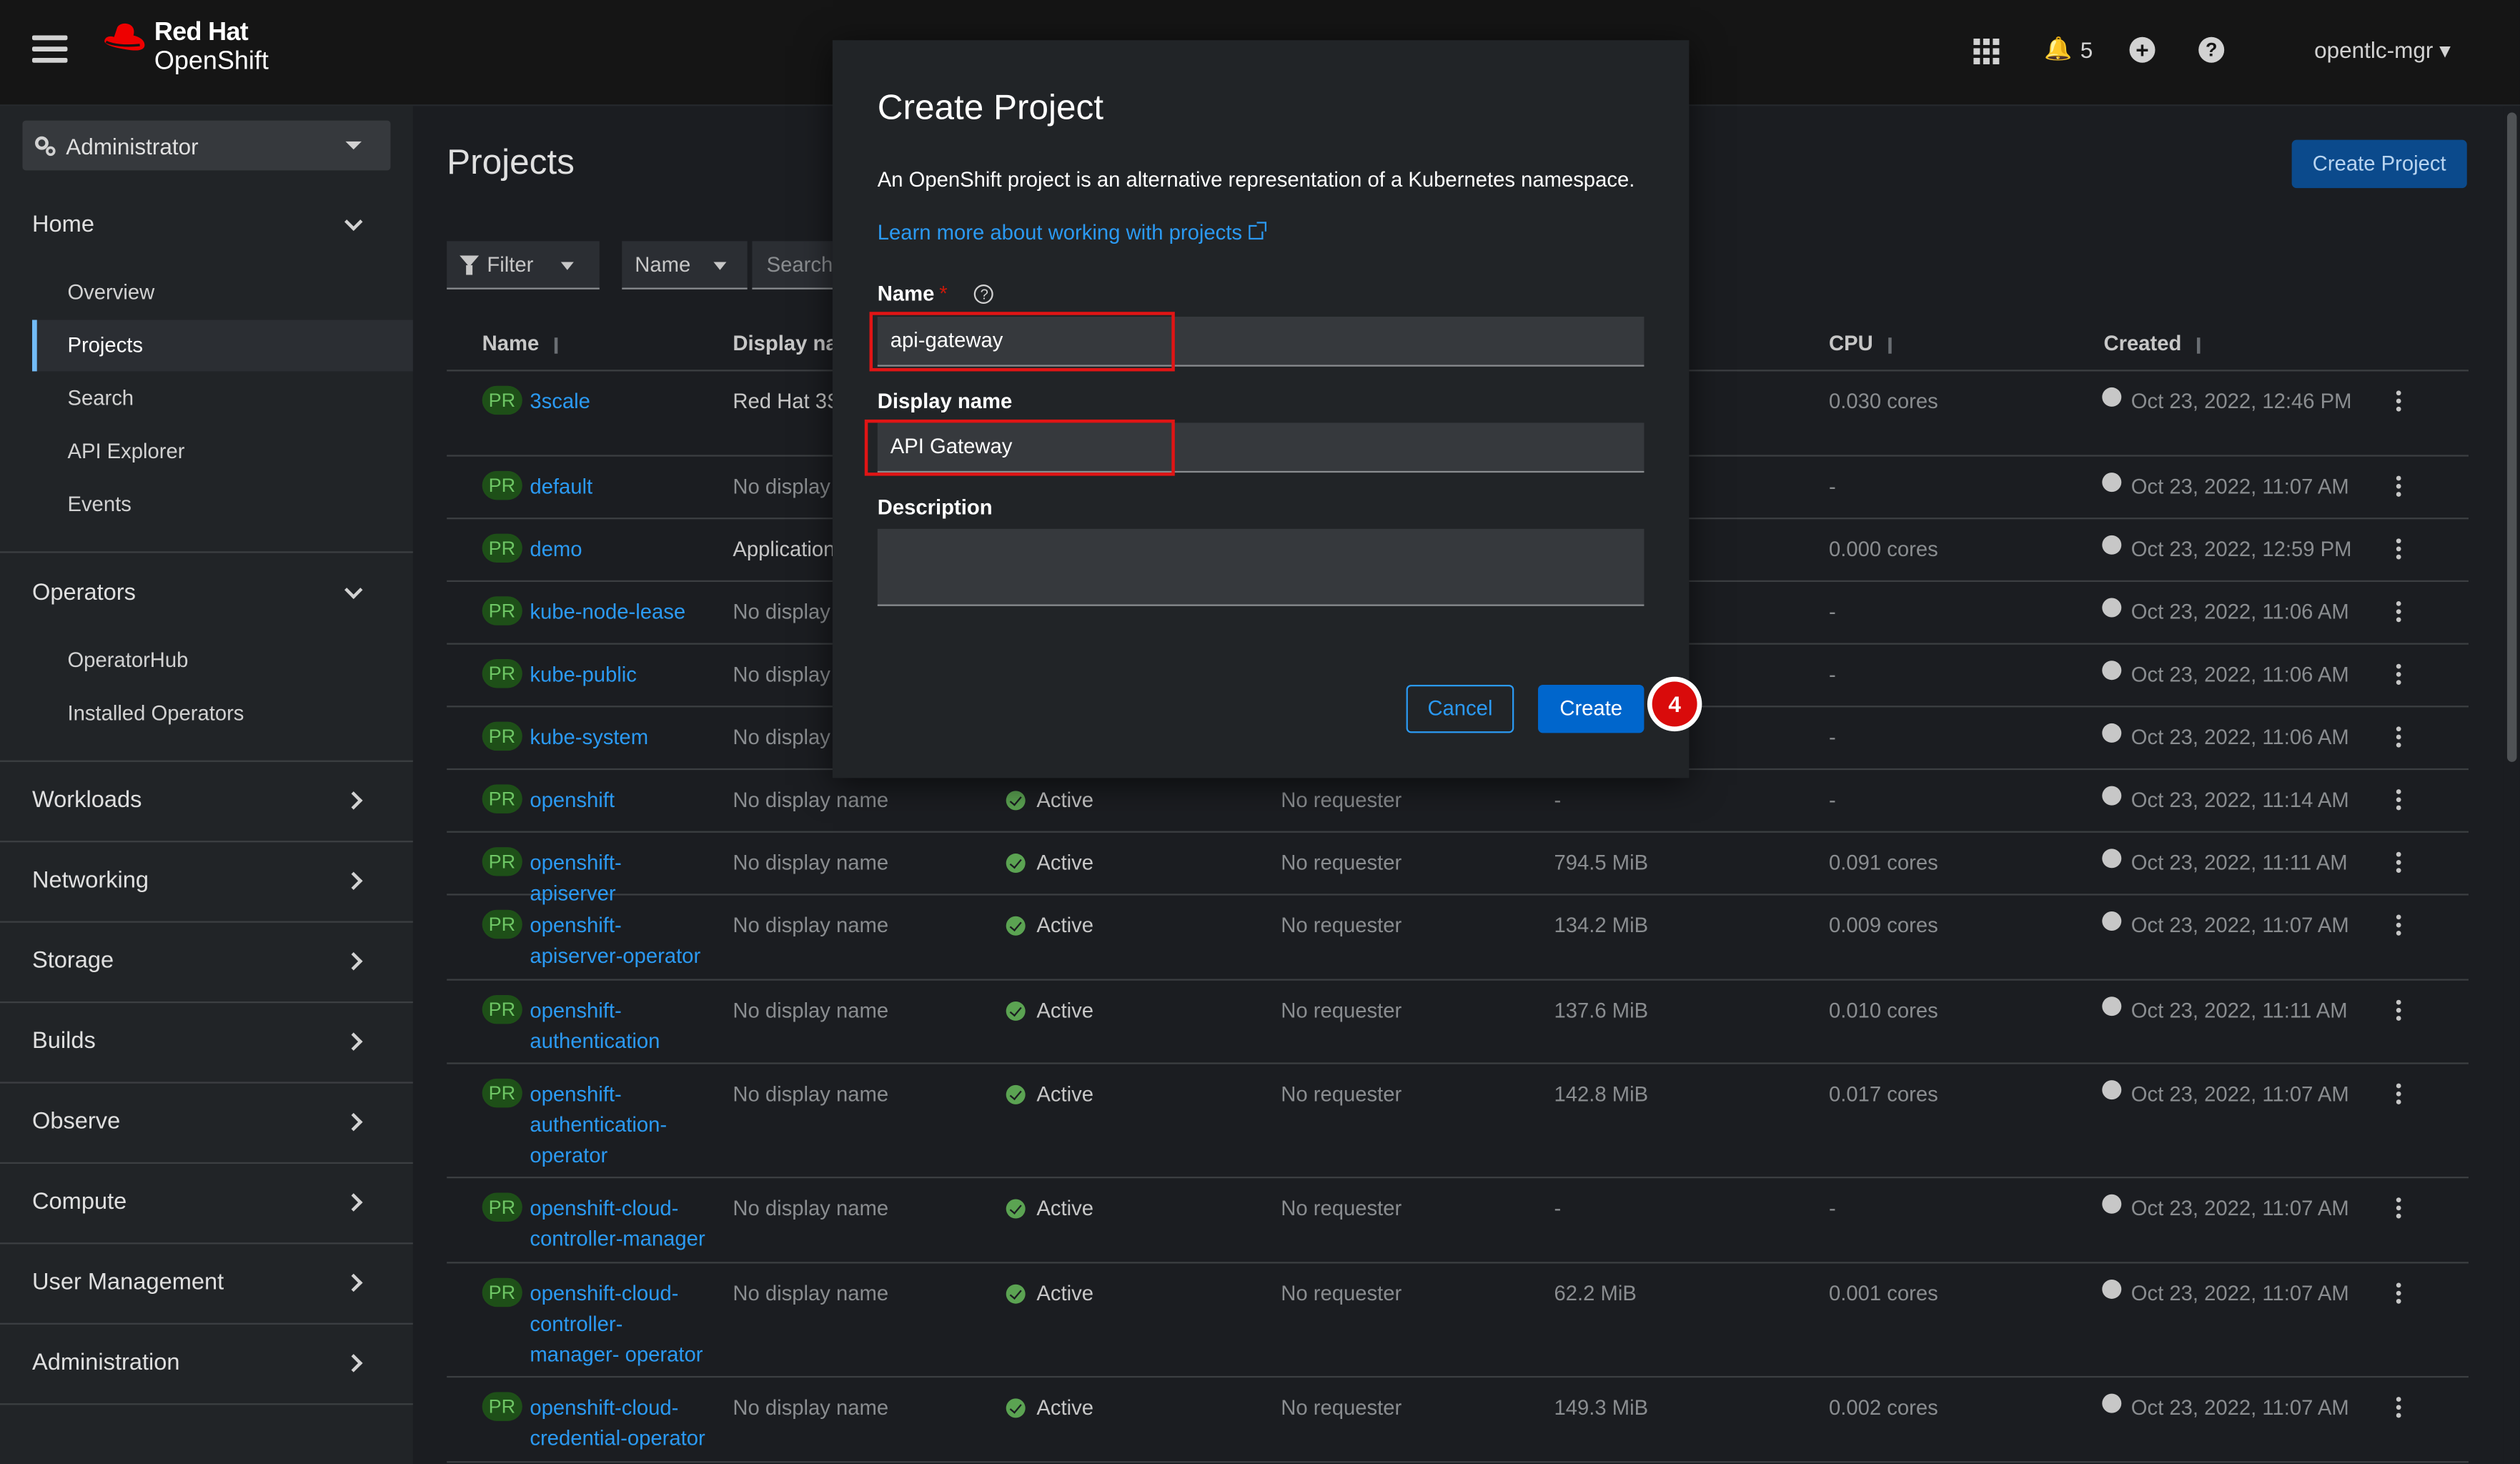 The height and width of the screenshot is (1464, 2520). I want to click on column-header-display-name: Display na, so click(785, 343).